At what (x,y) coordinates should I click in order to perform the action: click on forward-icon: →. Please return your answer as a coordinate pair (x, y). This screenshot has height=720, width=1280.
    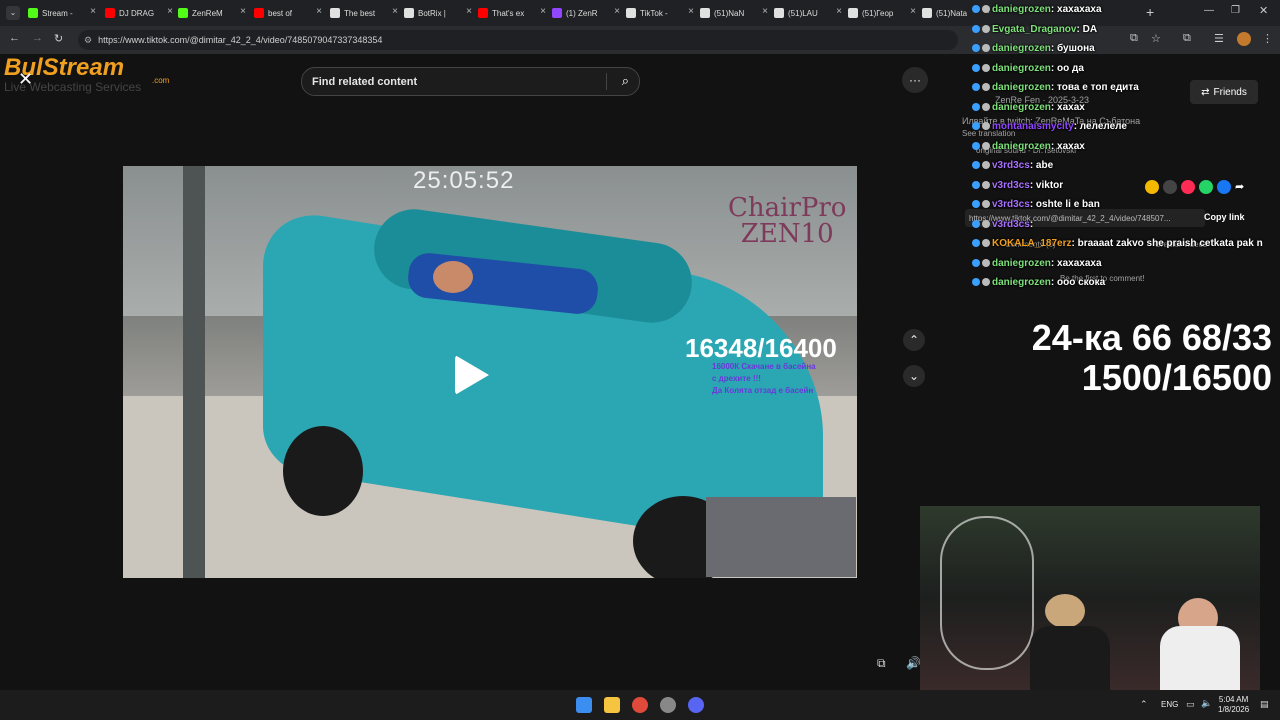
    Looking at the image, I should click on (37, 38).